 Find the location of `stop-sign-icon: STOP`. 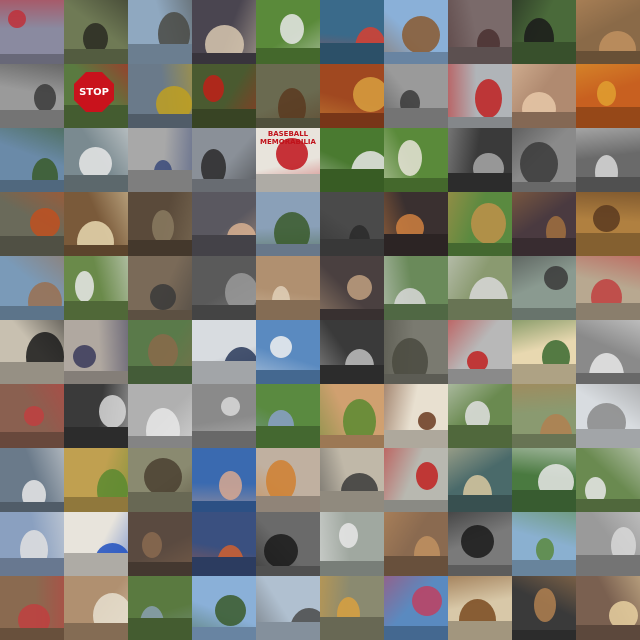

stop-sign-icon: STOP is located at coordinates (94, 92).